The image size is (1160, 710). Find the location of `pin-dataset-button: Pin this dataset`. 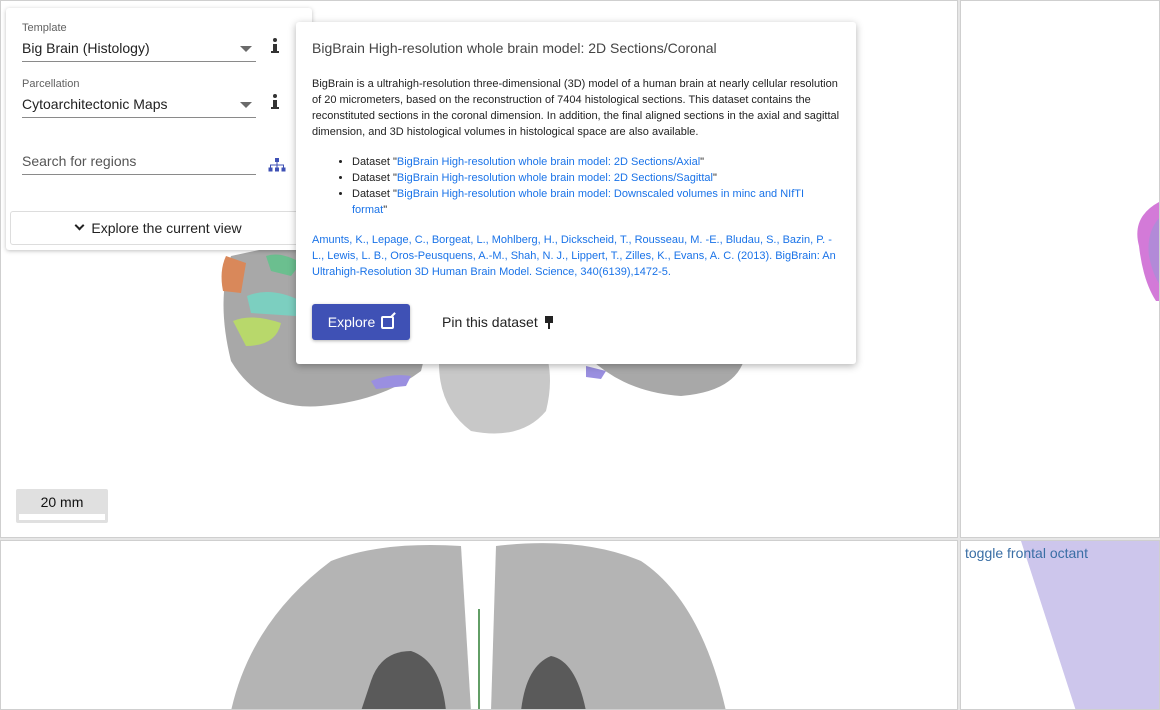

pin-dataset-button: Pin this dataset is located at coordinates (498, 322).